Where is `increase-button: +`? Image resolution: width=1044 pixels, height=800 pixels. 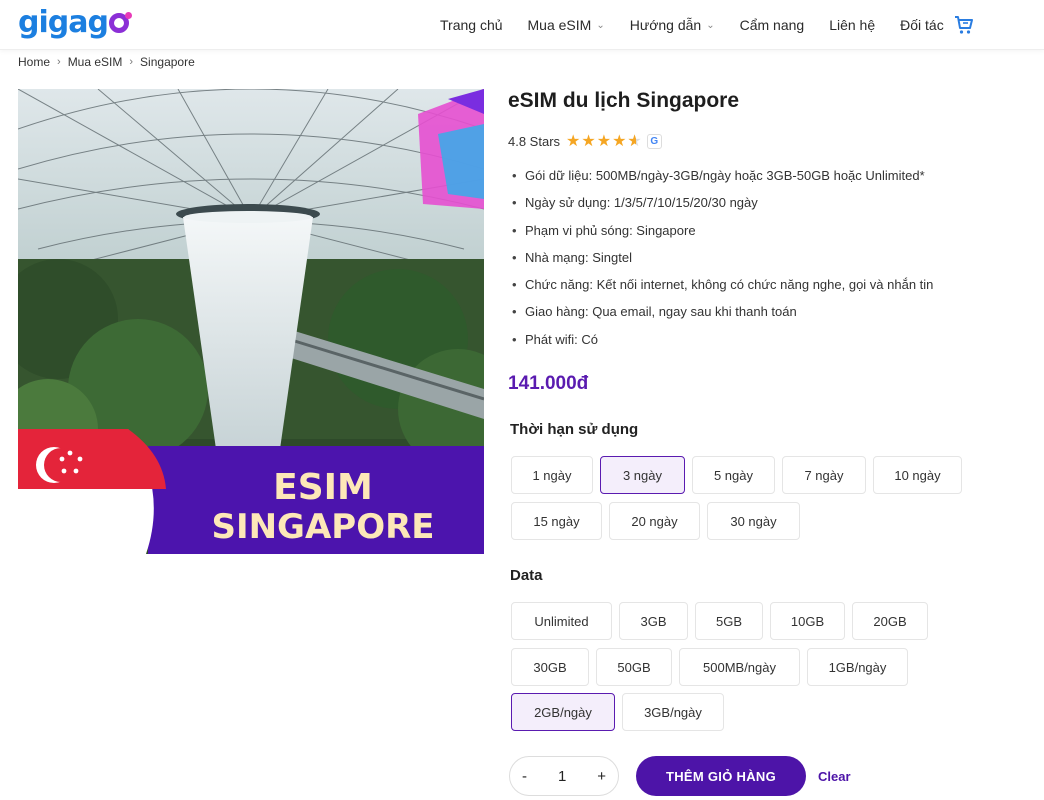
increase-button: + is located at coordinates (601, 776).